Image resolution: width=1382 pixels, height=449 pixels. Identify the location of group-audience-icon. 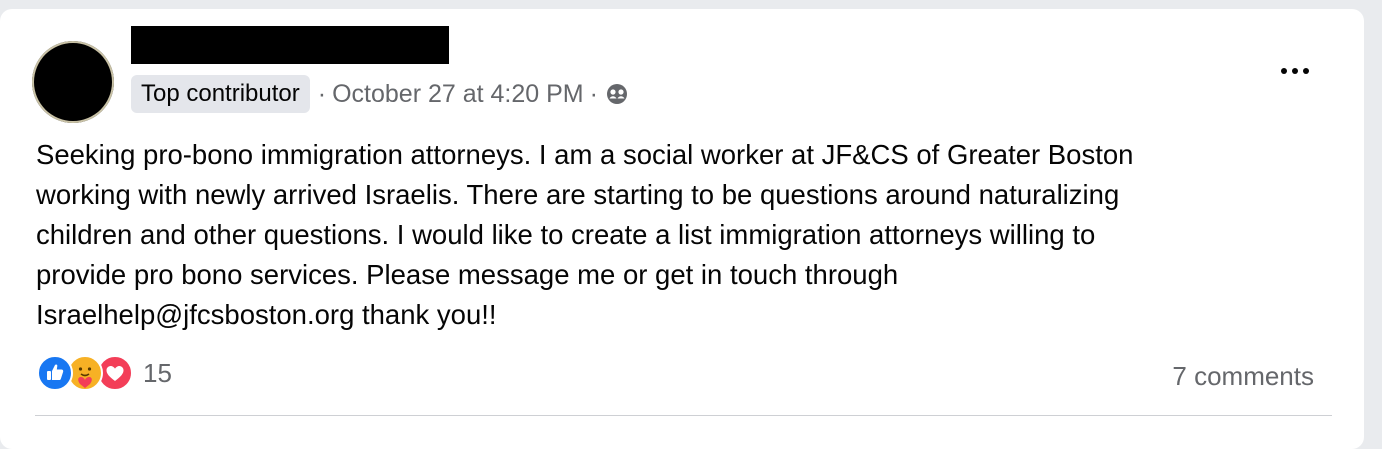
(617, 94).